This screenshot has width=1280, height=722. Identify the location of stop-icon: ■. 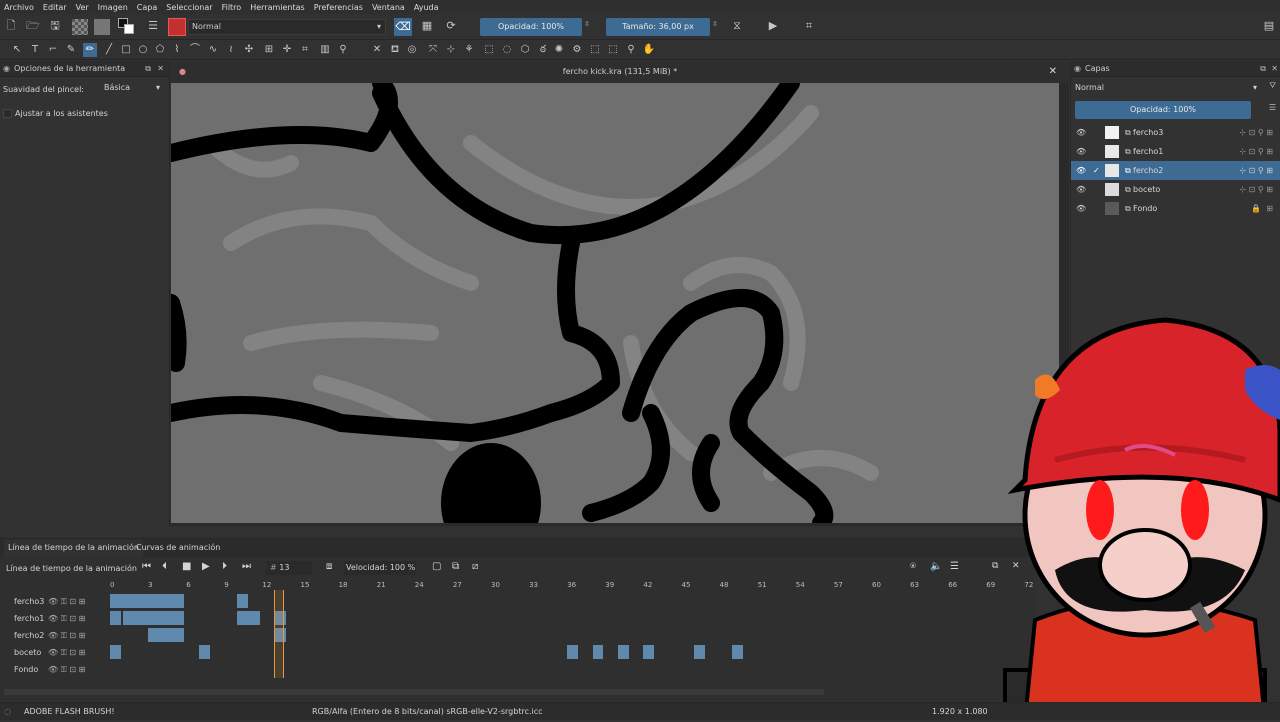
(186, 566).